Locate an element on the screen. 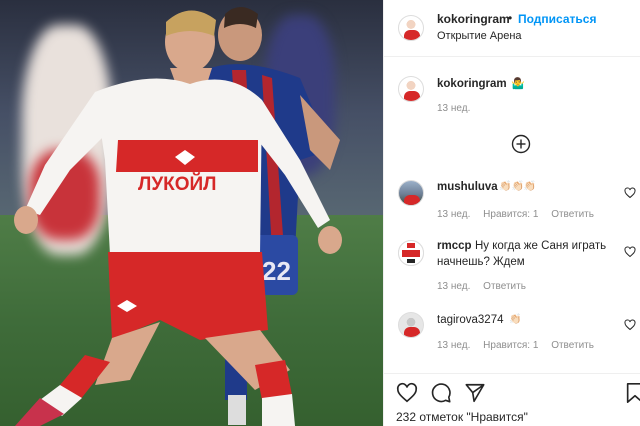 The width and height of the screenshot is (640, 426). comment-text: Ну когда же Саня играть начнешь? Ждем is located at coordinates (522, 254).